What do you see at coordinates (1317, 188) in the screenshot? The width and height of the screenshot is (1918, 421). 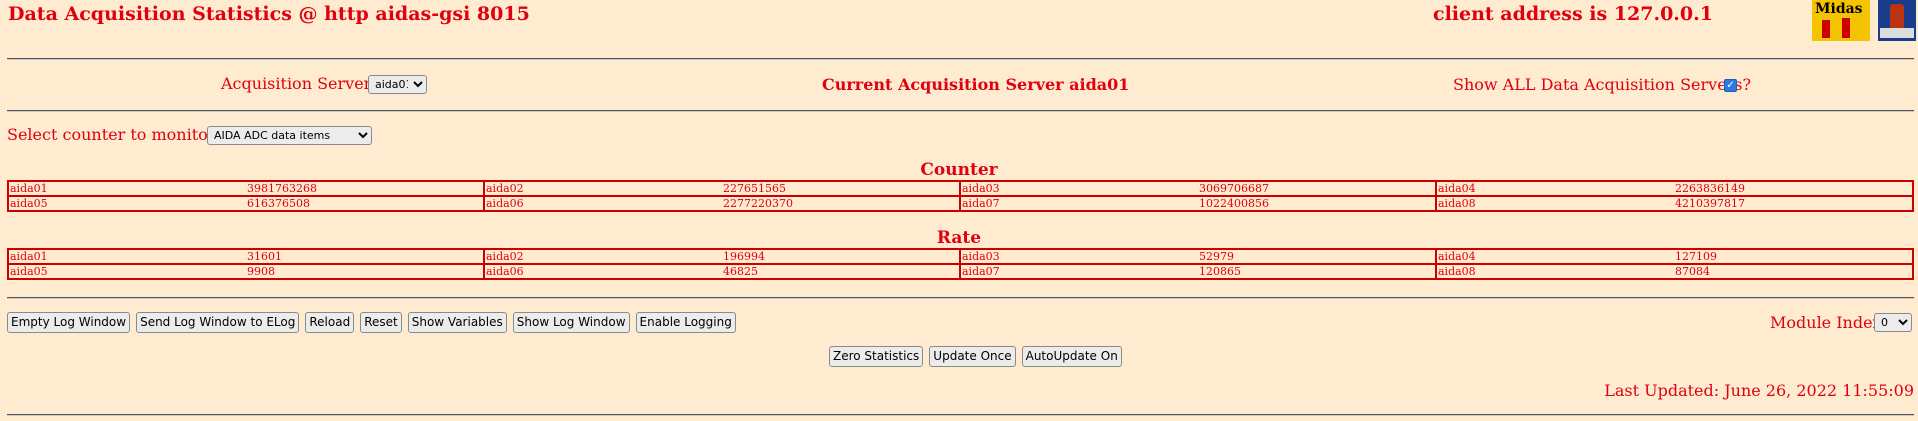 I see `counter-value: 3069706687` at bounding box center [1317, 188].